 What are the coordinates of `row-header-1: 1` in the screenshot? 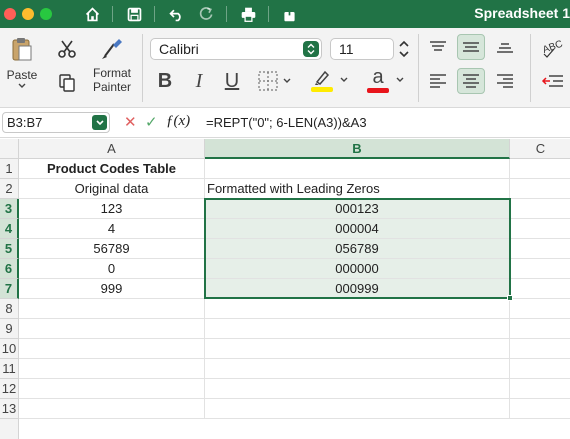 It's located at (9, 169).